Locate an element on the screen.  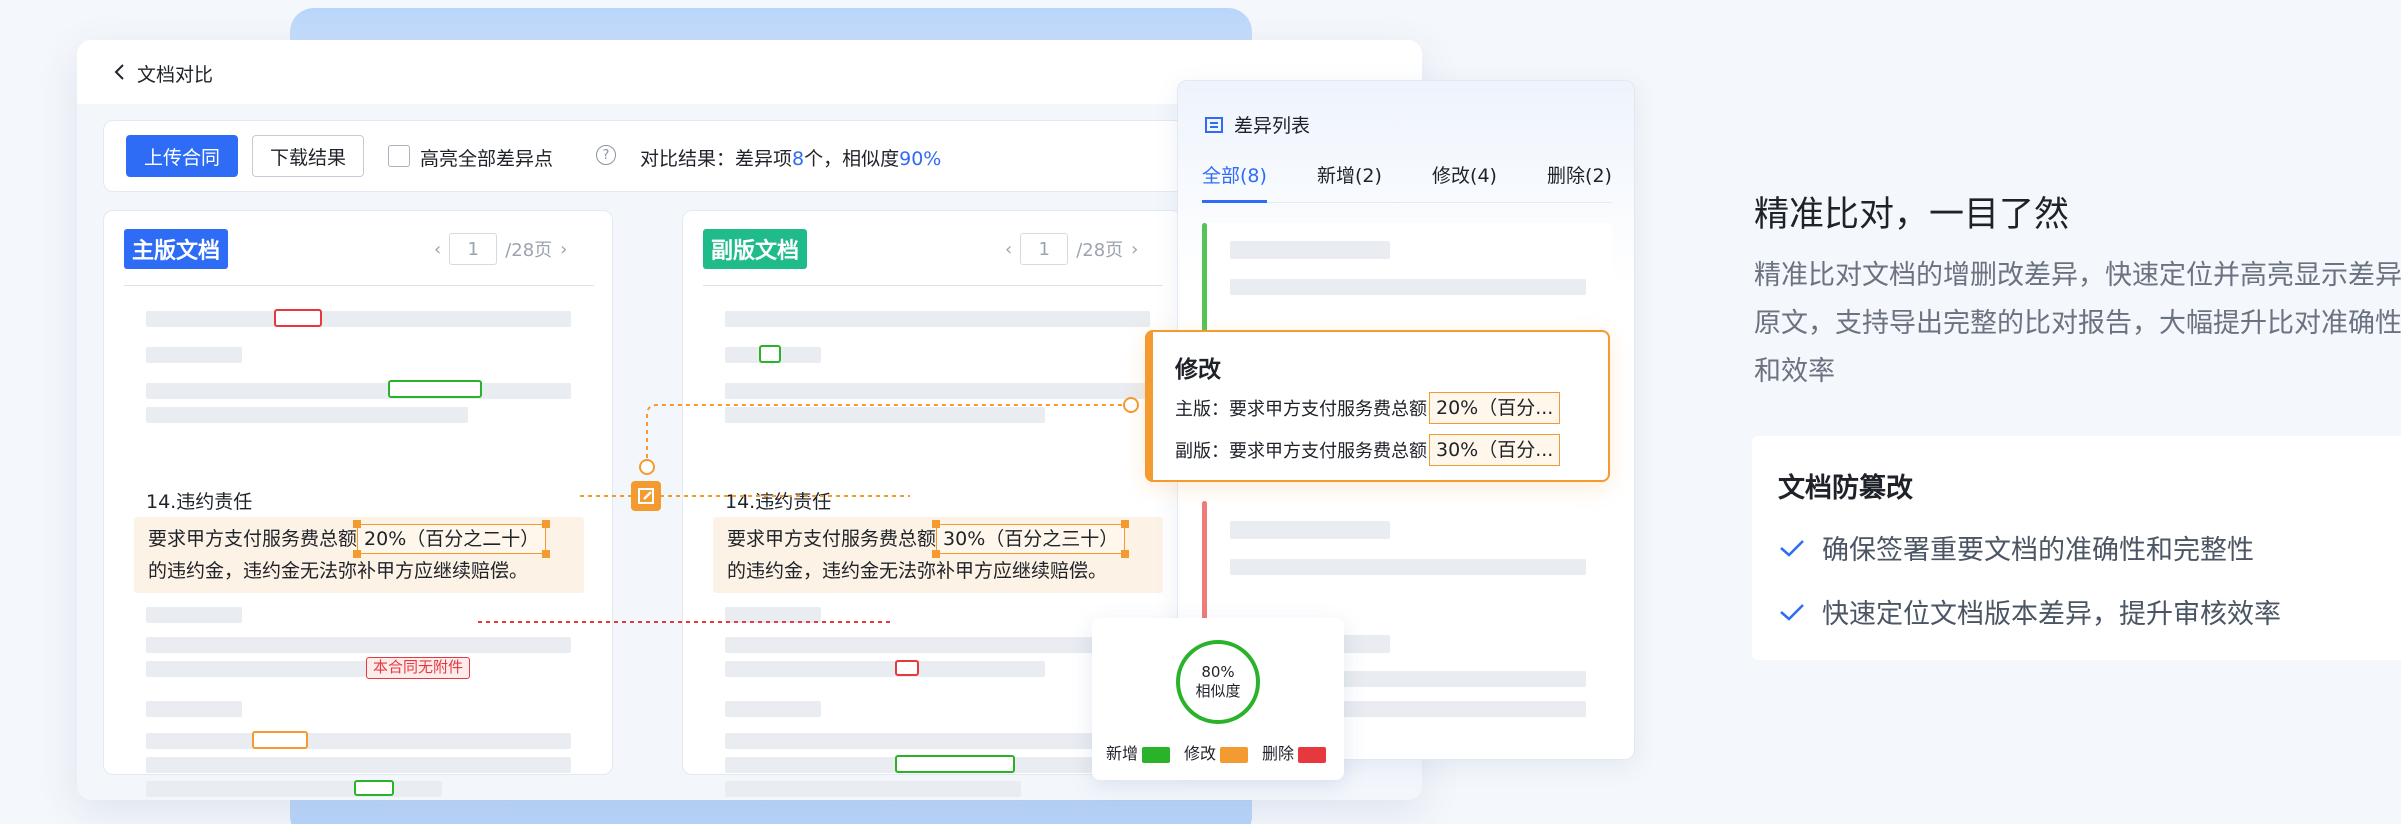
similarity-ring: 80% 相似度 is located at coordinates (1218, 682).